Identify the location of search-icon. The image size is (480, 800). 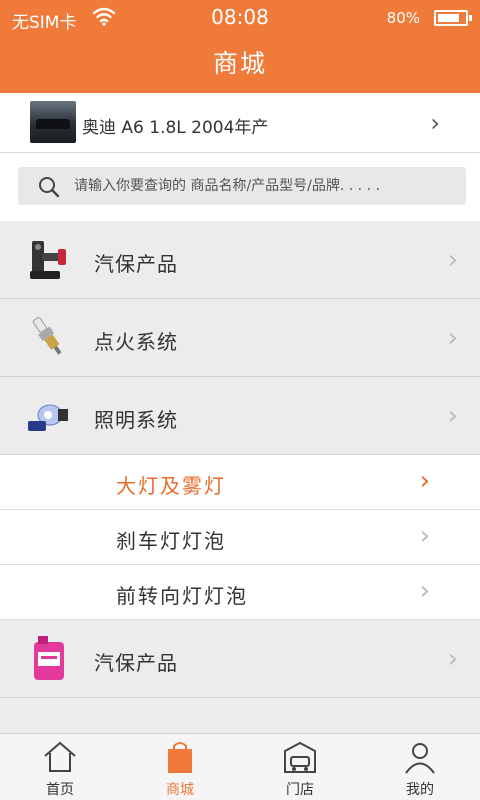
(49, 187).